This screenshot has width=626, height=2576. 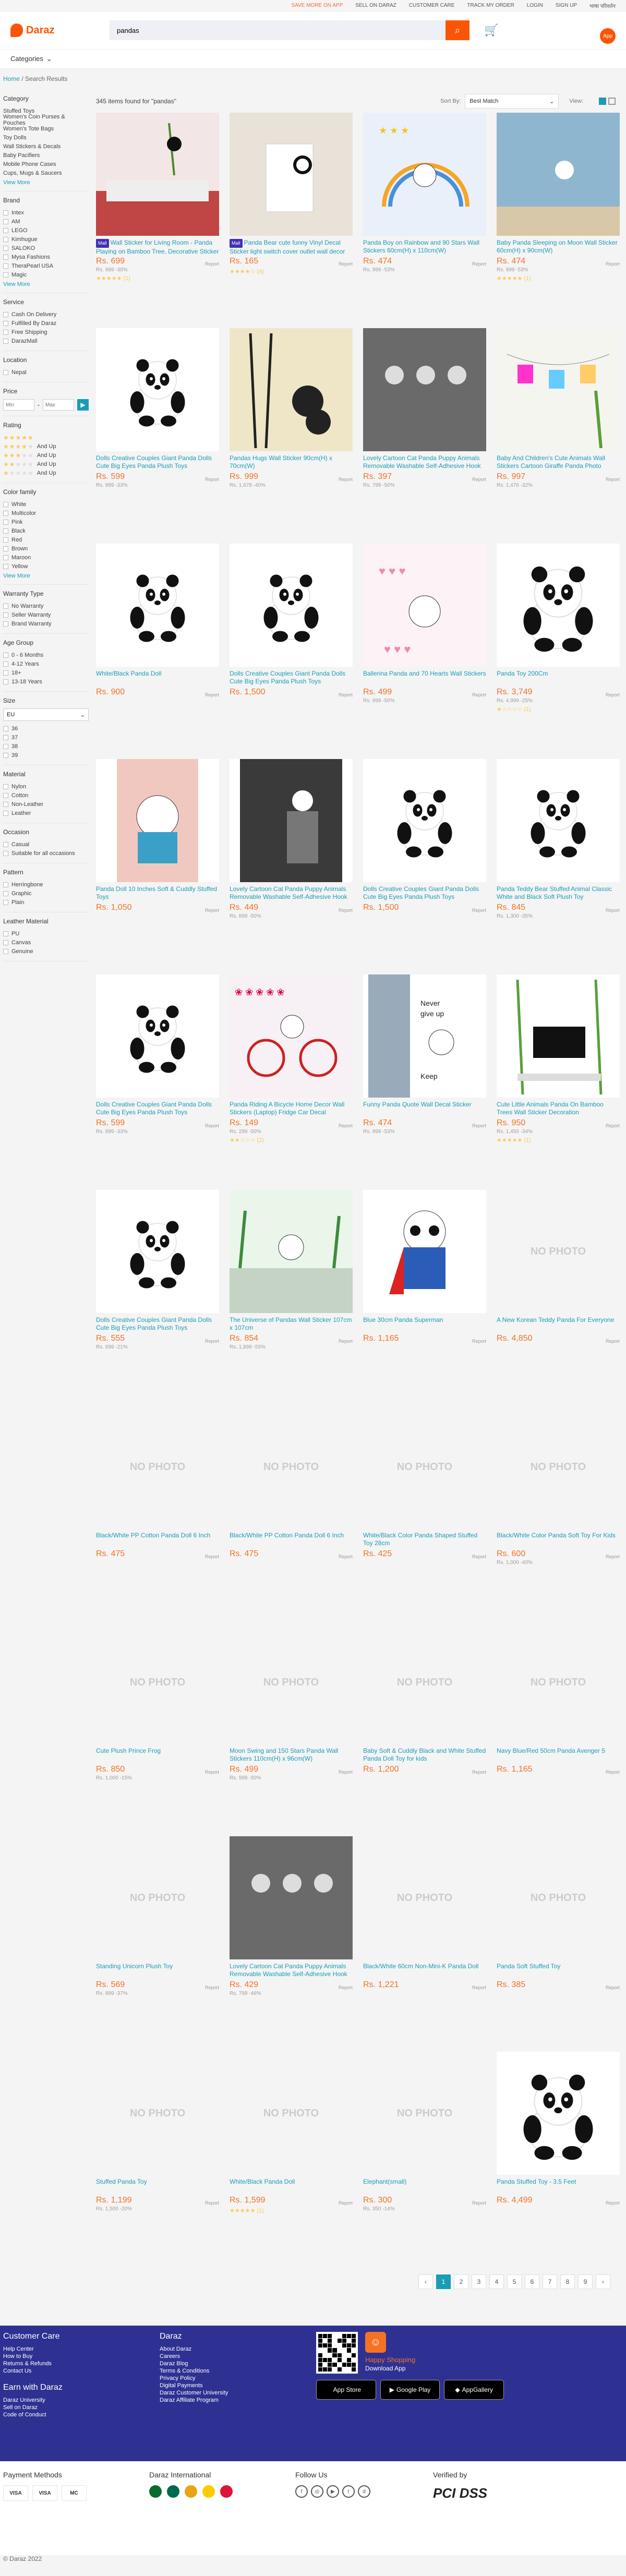 What do you see at coordinates (278, 30) in the screenshot?
I see `search-input` at bounding box center [278, 30].